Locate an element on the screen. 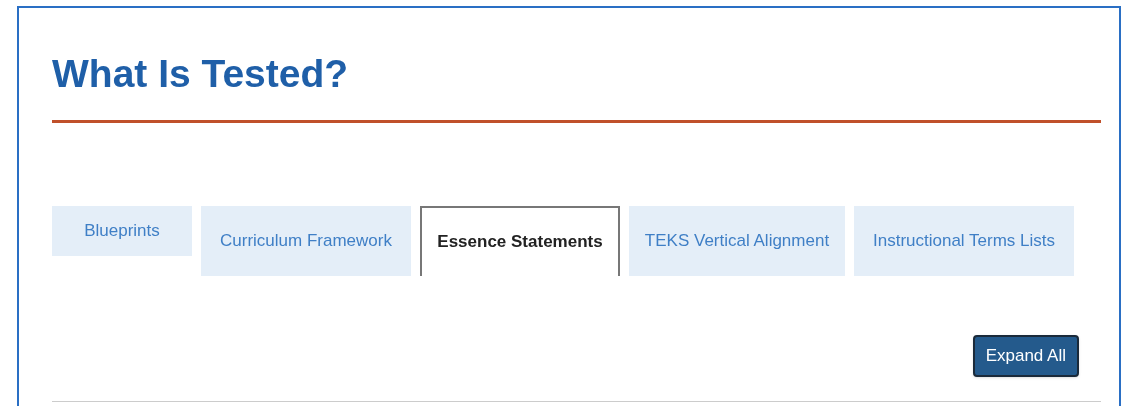 The width and height of the screenshot is (1127, 406). tab: Curriculum Framework is located at coordinates (306, 241).